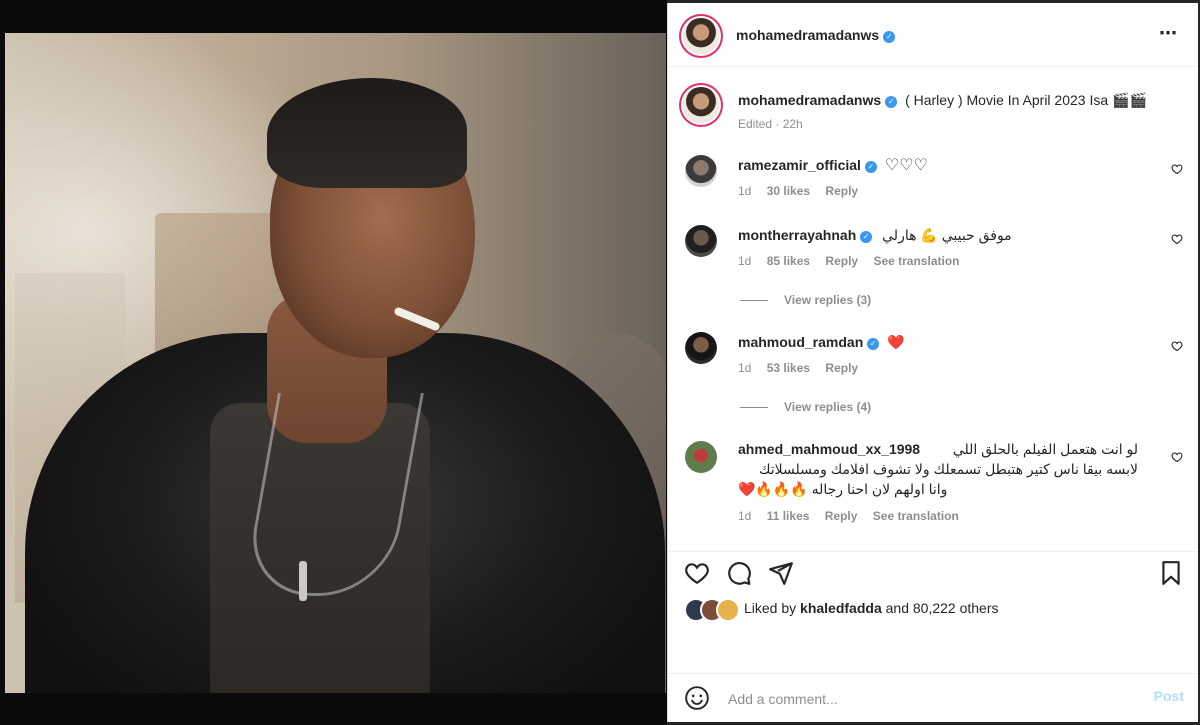 The image size is (1200, 725). I want to click on comment-bubble-icon, so click(739, 573).